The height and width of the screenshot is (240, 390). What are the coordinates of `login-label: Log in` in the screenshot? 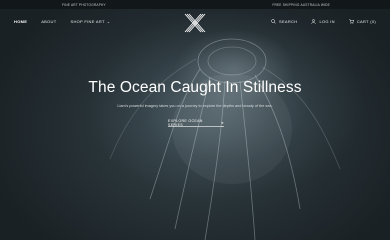 It's located at (327, 21).